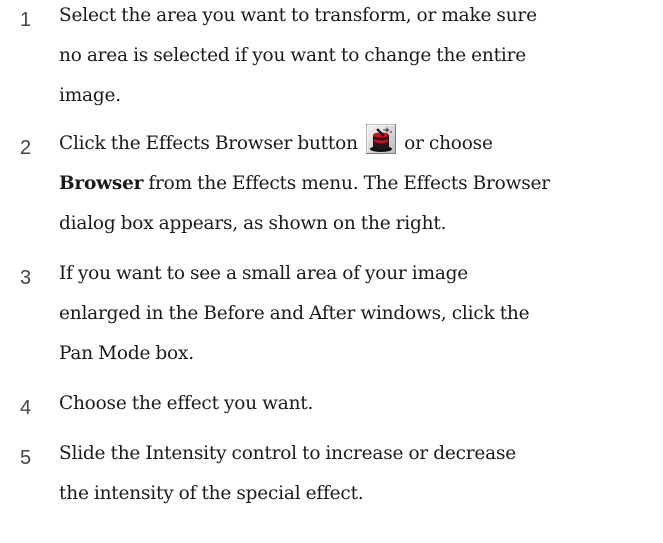  What do you see at coordinates (211, 493) in the screenshot?
I see `step-line: the intensity of the special effect.` at bounding box center [211, 493].